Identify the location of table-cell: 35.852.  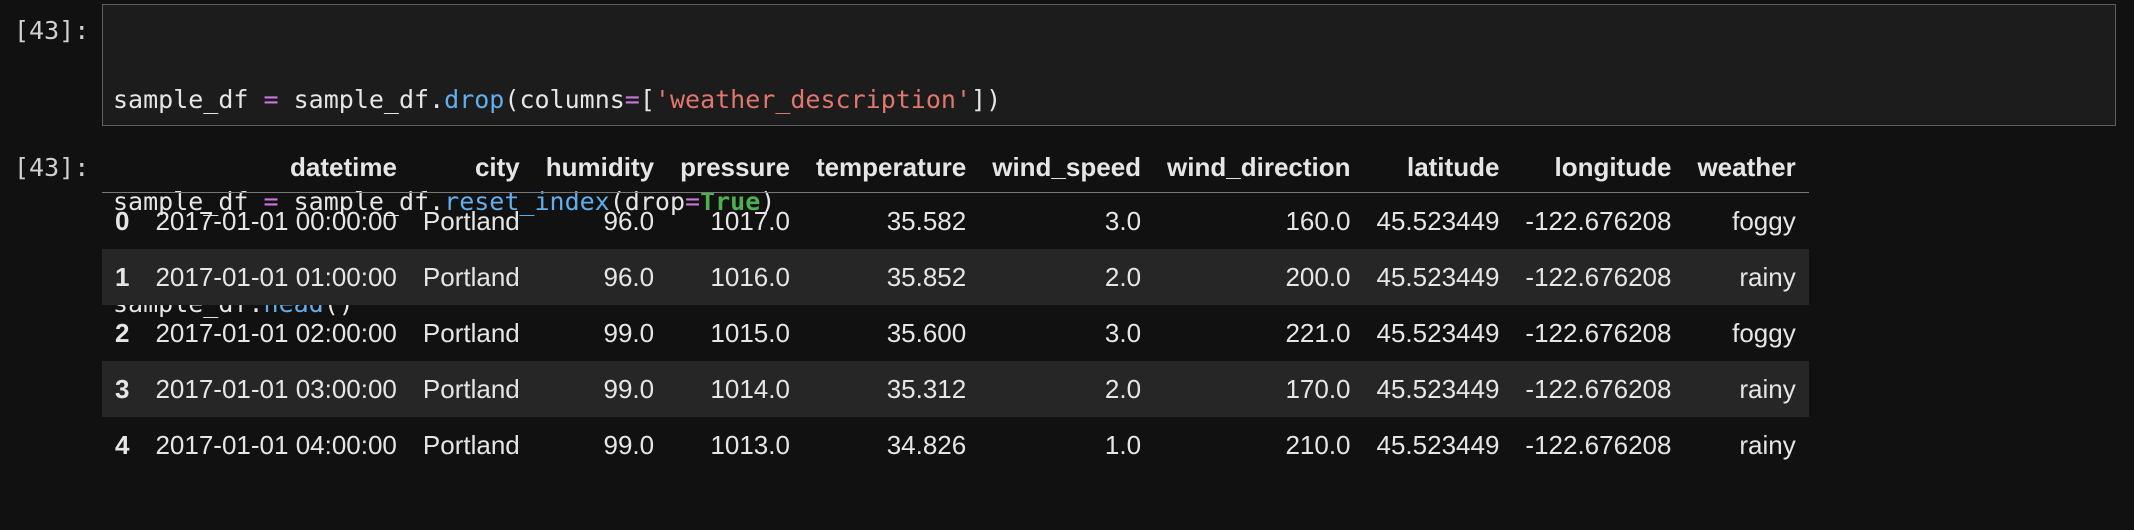
(891, 277).